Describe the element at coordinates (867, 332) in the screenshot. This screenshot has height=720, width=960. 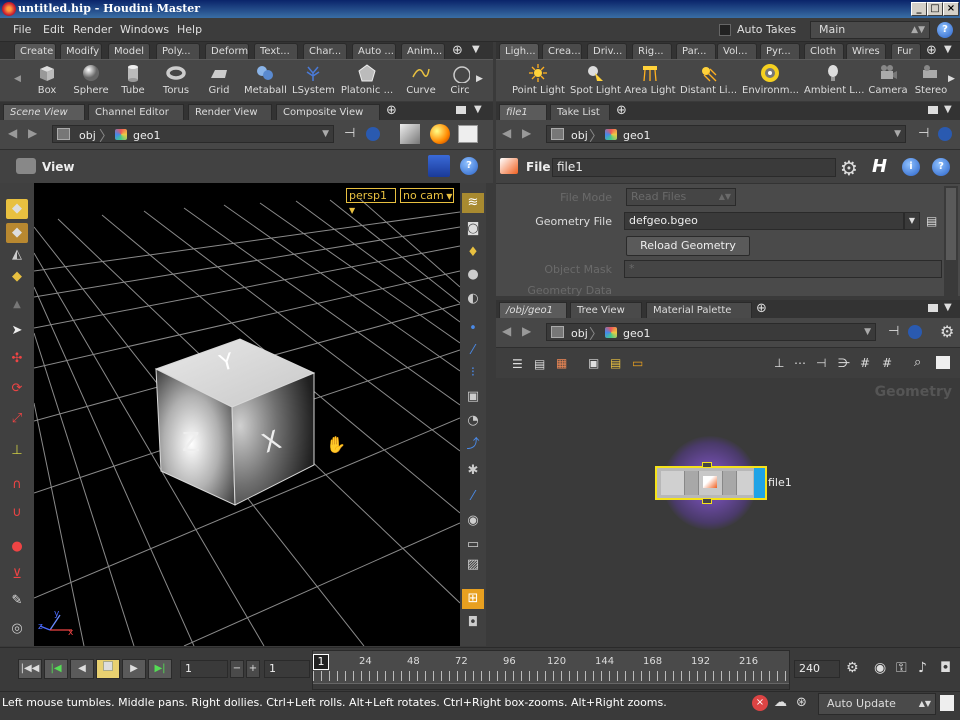
I see `network-path-dropdown-icon: ▼` at that location.